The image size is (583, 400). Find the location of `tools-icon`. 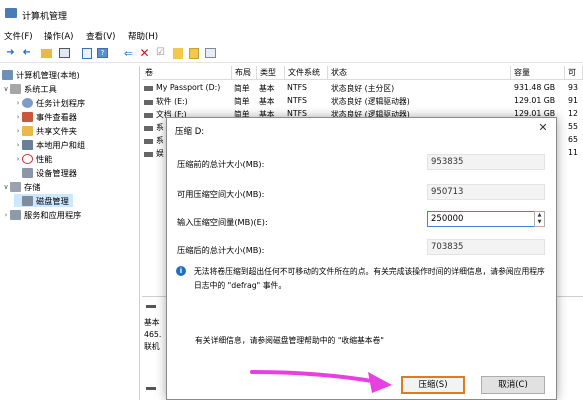

tools-icon is located at coordinates (15, 88).